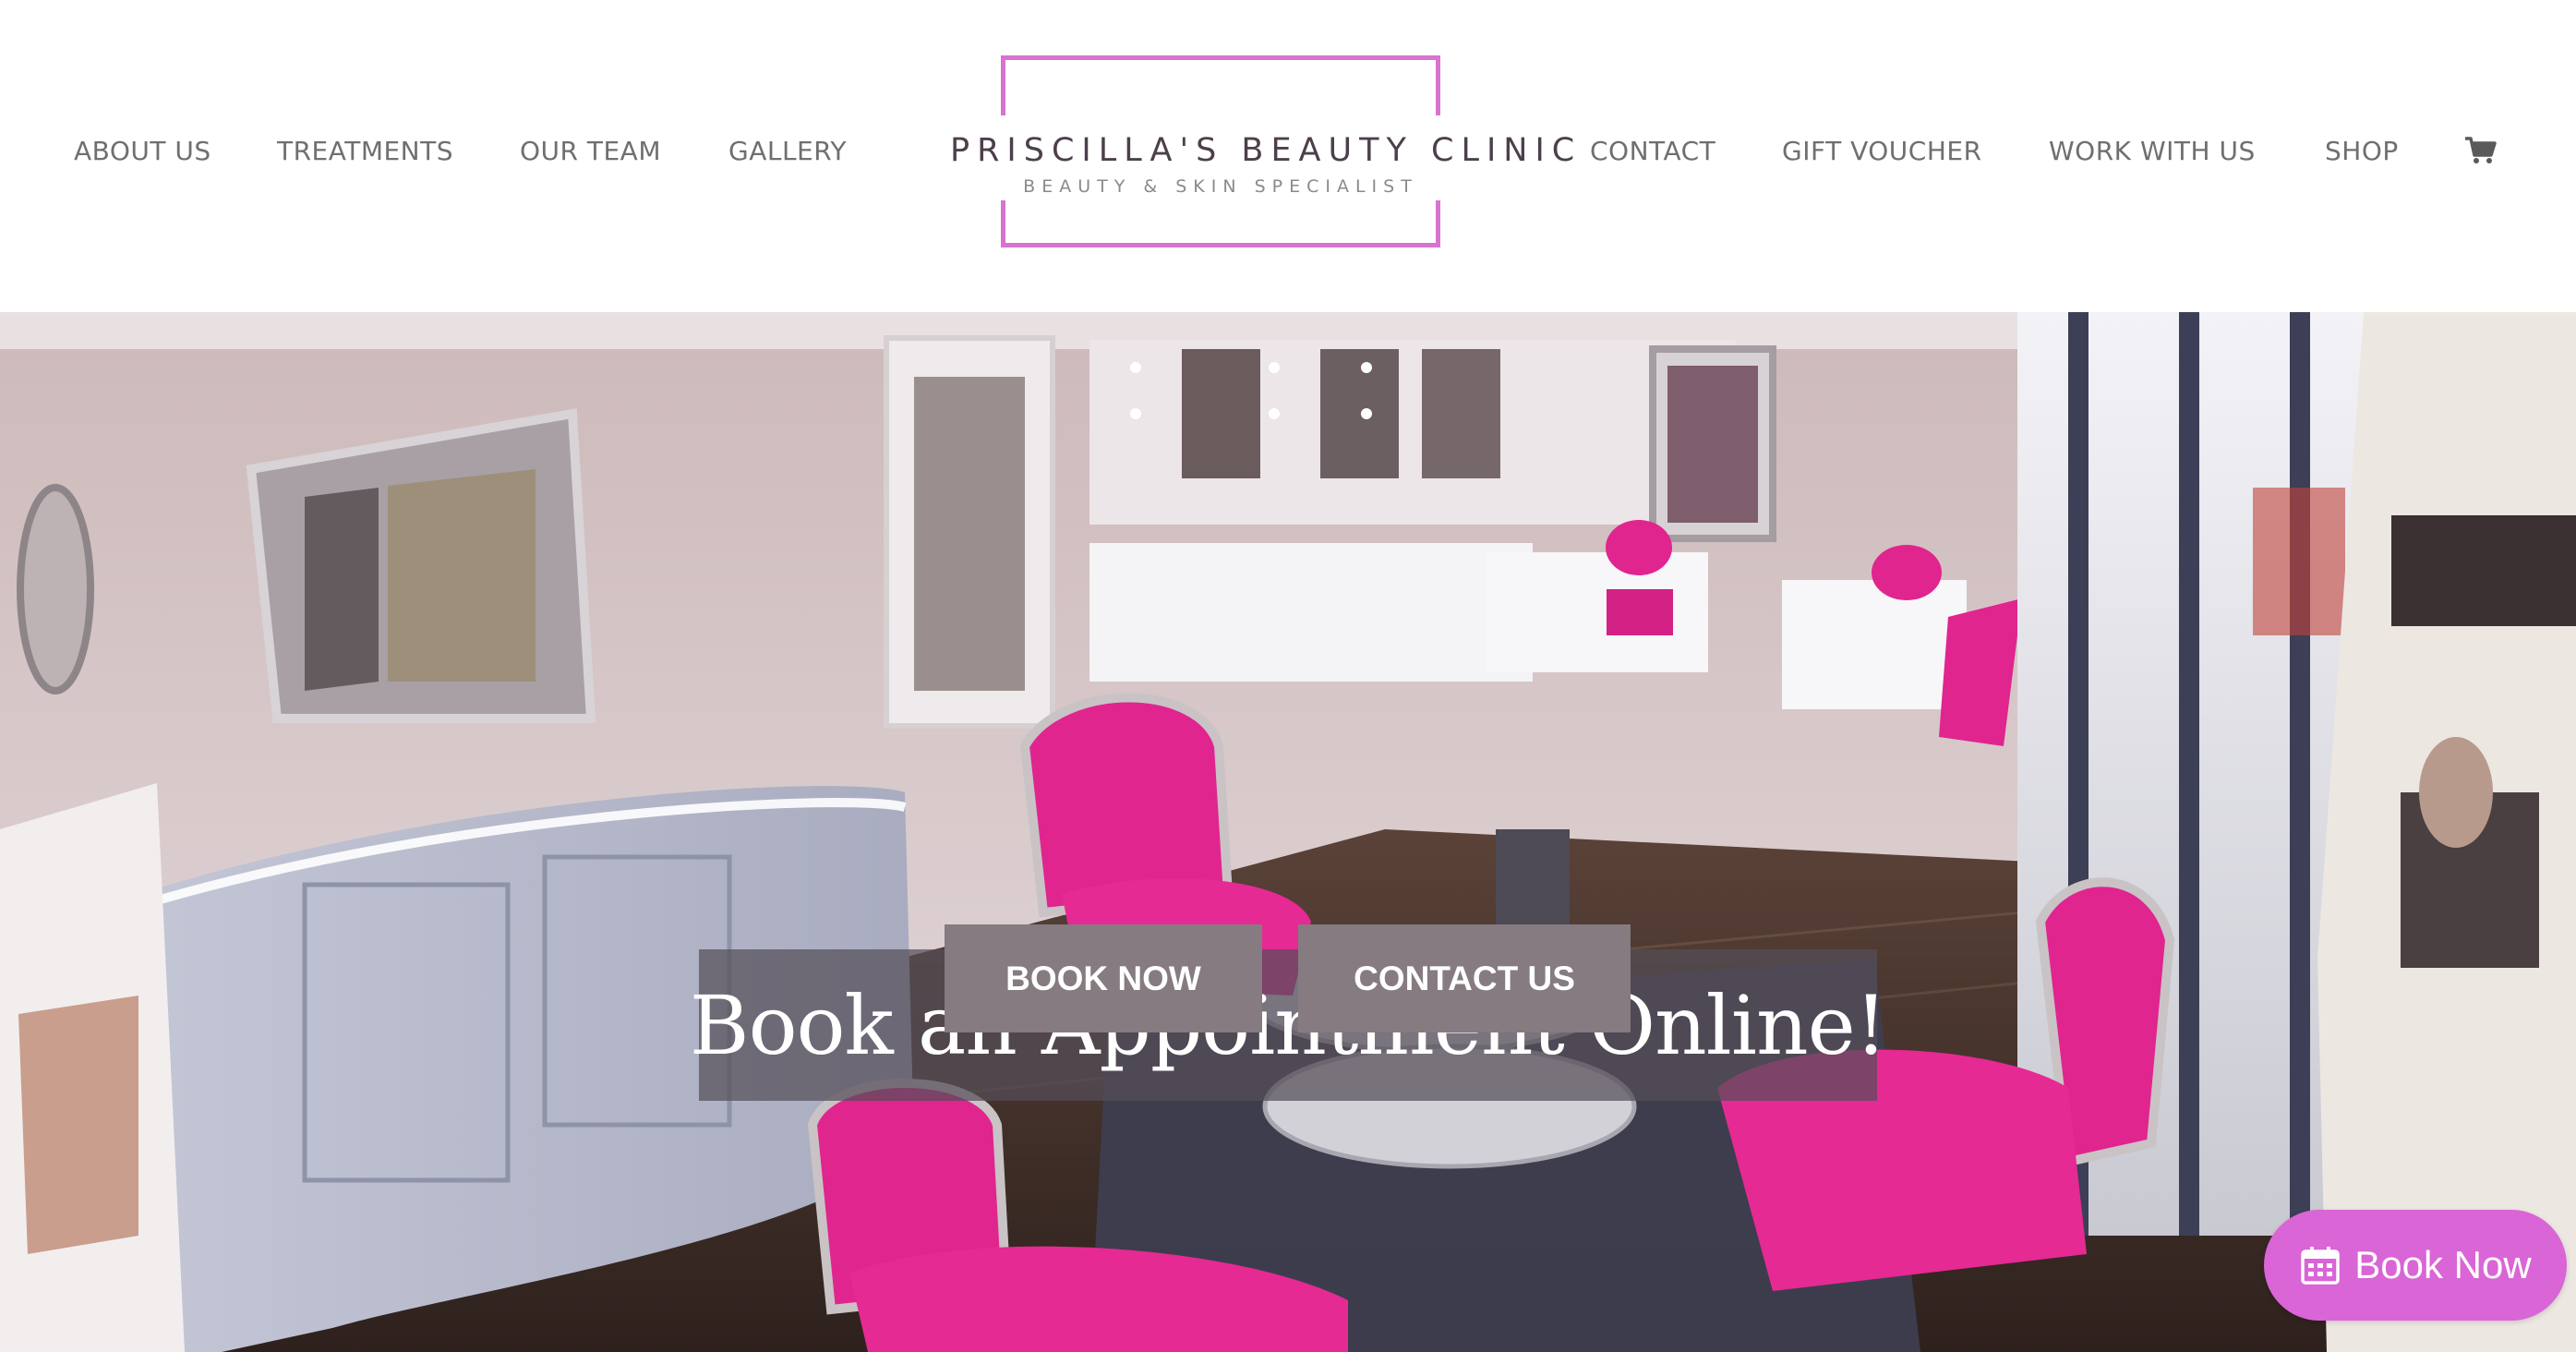 This screenshot has width=2576, height=1352. Describe the element at coordinates (1652, 151) in the screenshot. I see `nav-contact: CONTACT` at that location.